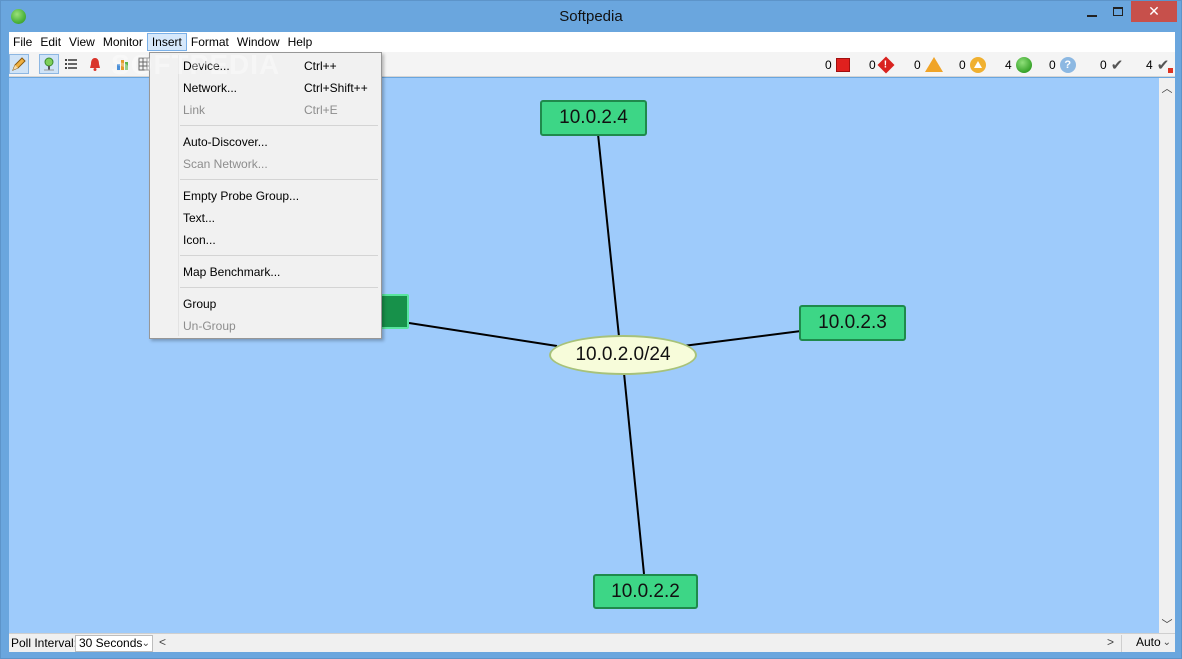 This screenshot has width=1182, height=659. I want to click on maximize-icon, so click(1118, 11).